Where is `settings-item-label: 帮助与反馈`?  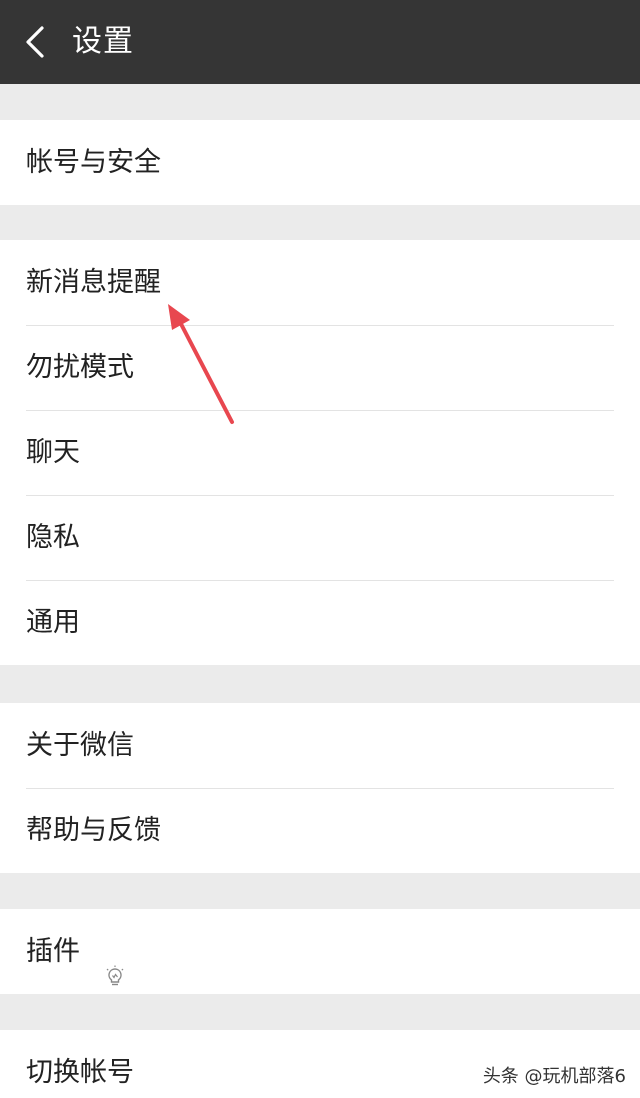
settings-item-label: 帮助与反馈 is located at coordinates (93, 830).